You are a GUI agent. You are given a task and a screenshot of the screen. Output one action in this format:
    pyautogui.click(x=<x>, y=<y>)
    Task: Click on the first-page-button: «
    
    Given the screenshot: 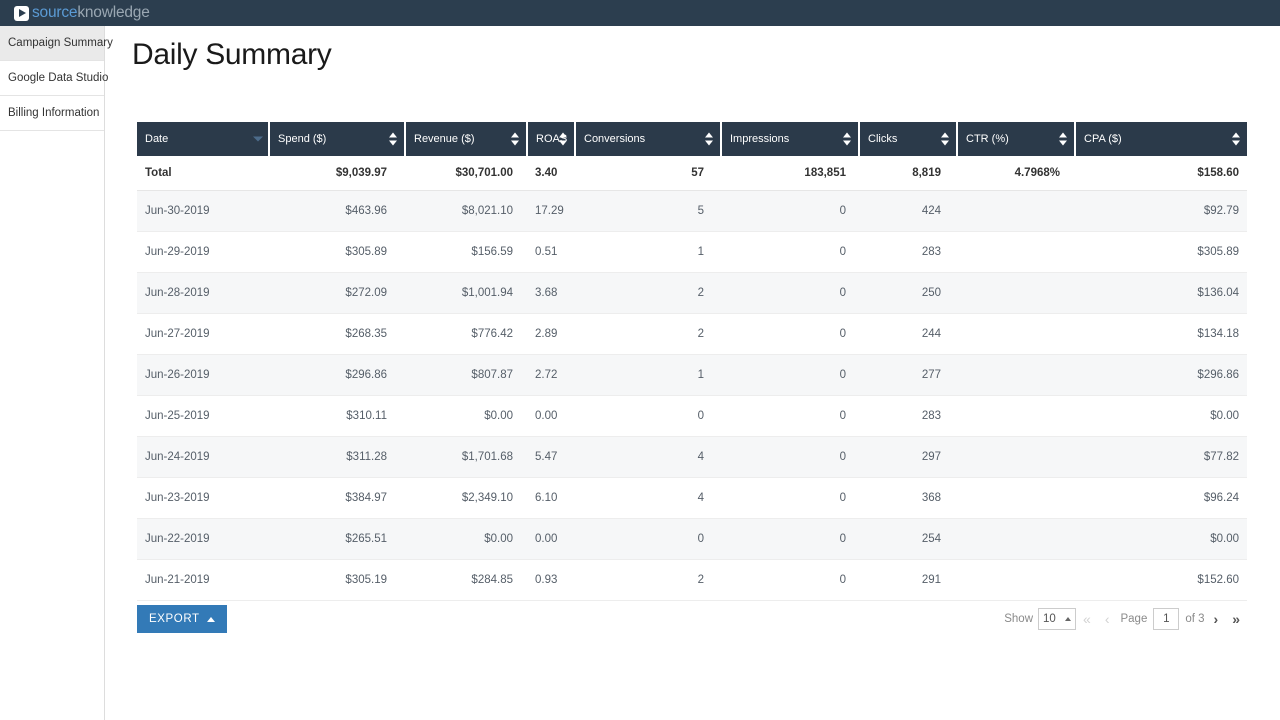 What is the action you would take?
    pyautogui.click(x=1087, y=619)
    